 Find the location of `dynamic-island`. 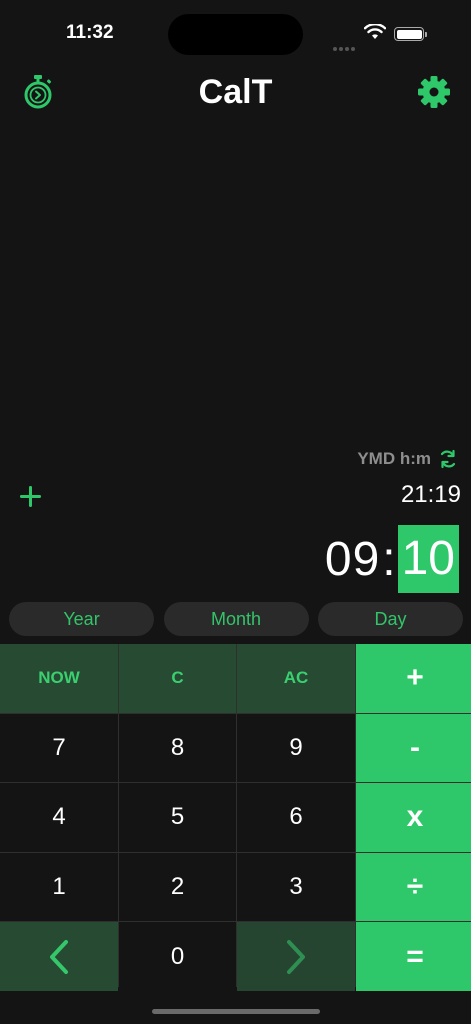

dynamic-island is located at coordinates (235, 34).